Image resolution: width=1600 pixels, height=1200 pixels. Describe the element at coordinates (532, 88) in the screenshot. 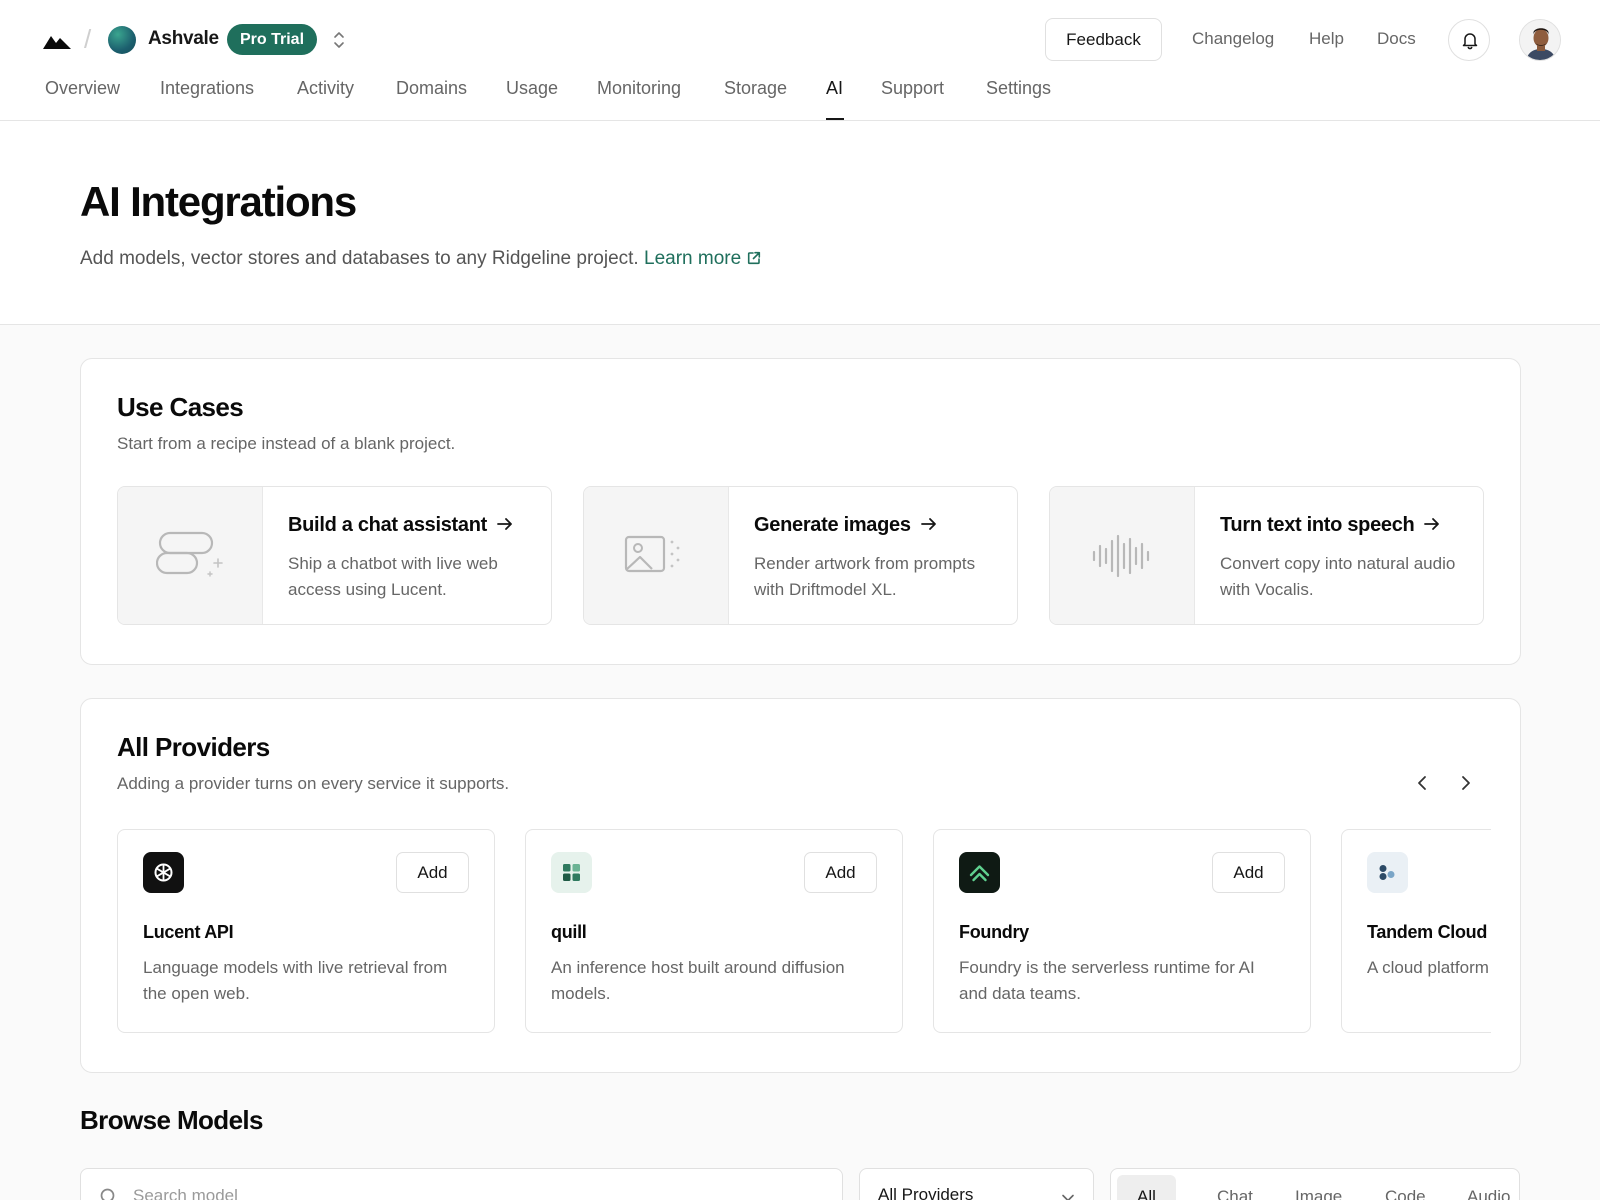

I see `tab-usage: Usage` at that location.